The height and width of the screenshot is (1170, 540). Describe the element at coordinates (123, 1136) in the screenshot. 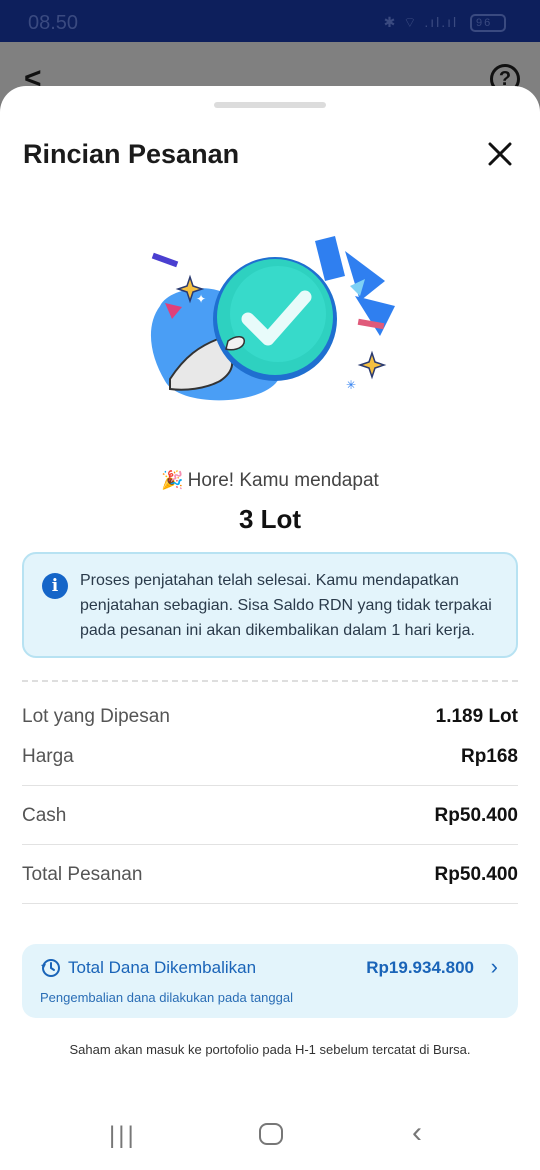

I see `recent-apps-icon: |||` at that location.